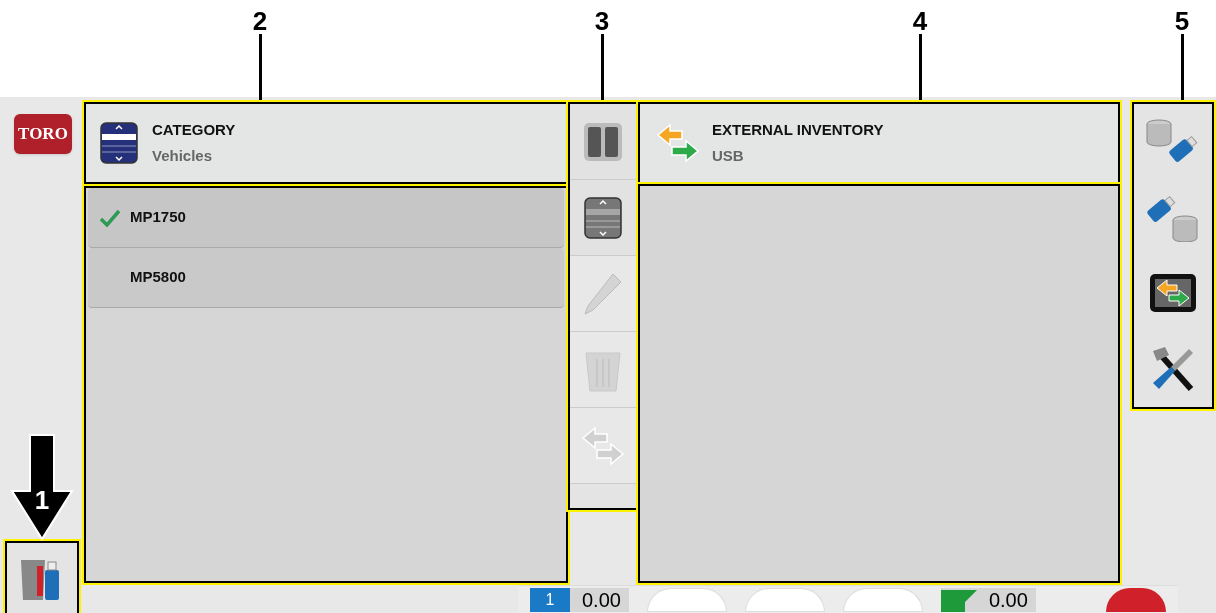  What do you see at coordinates (194, 129) in the screenshot?
I see `category-title: CATEGORY` at bounding box center [194, 129].